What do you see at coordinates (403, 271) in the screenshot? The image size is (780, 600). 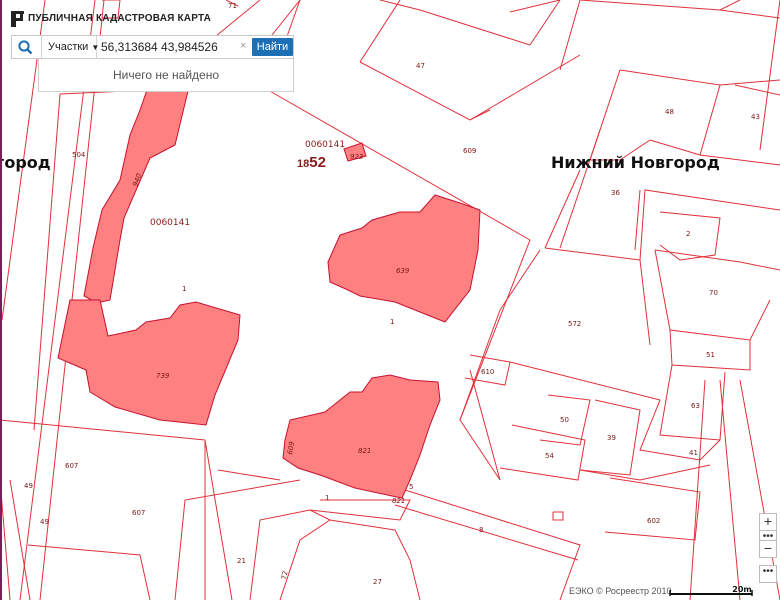 I see `svg-text: 639` at bounding box center [403, 271].